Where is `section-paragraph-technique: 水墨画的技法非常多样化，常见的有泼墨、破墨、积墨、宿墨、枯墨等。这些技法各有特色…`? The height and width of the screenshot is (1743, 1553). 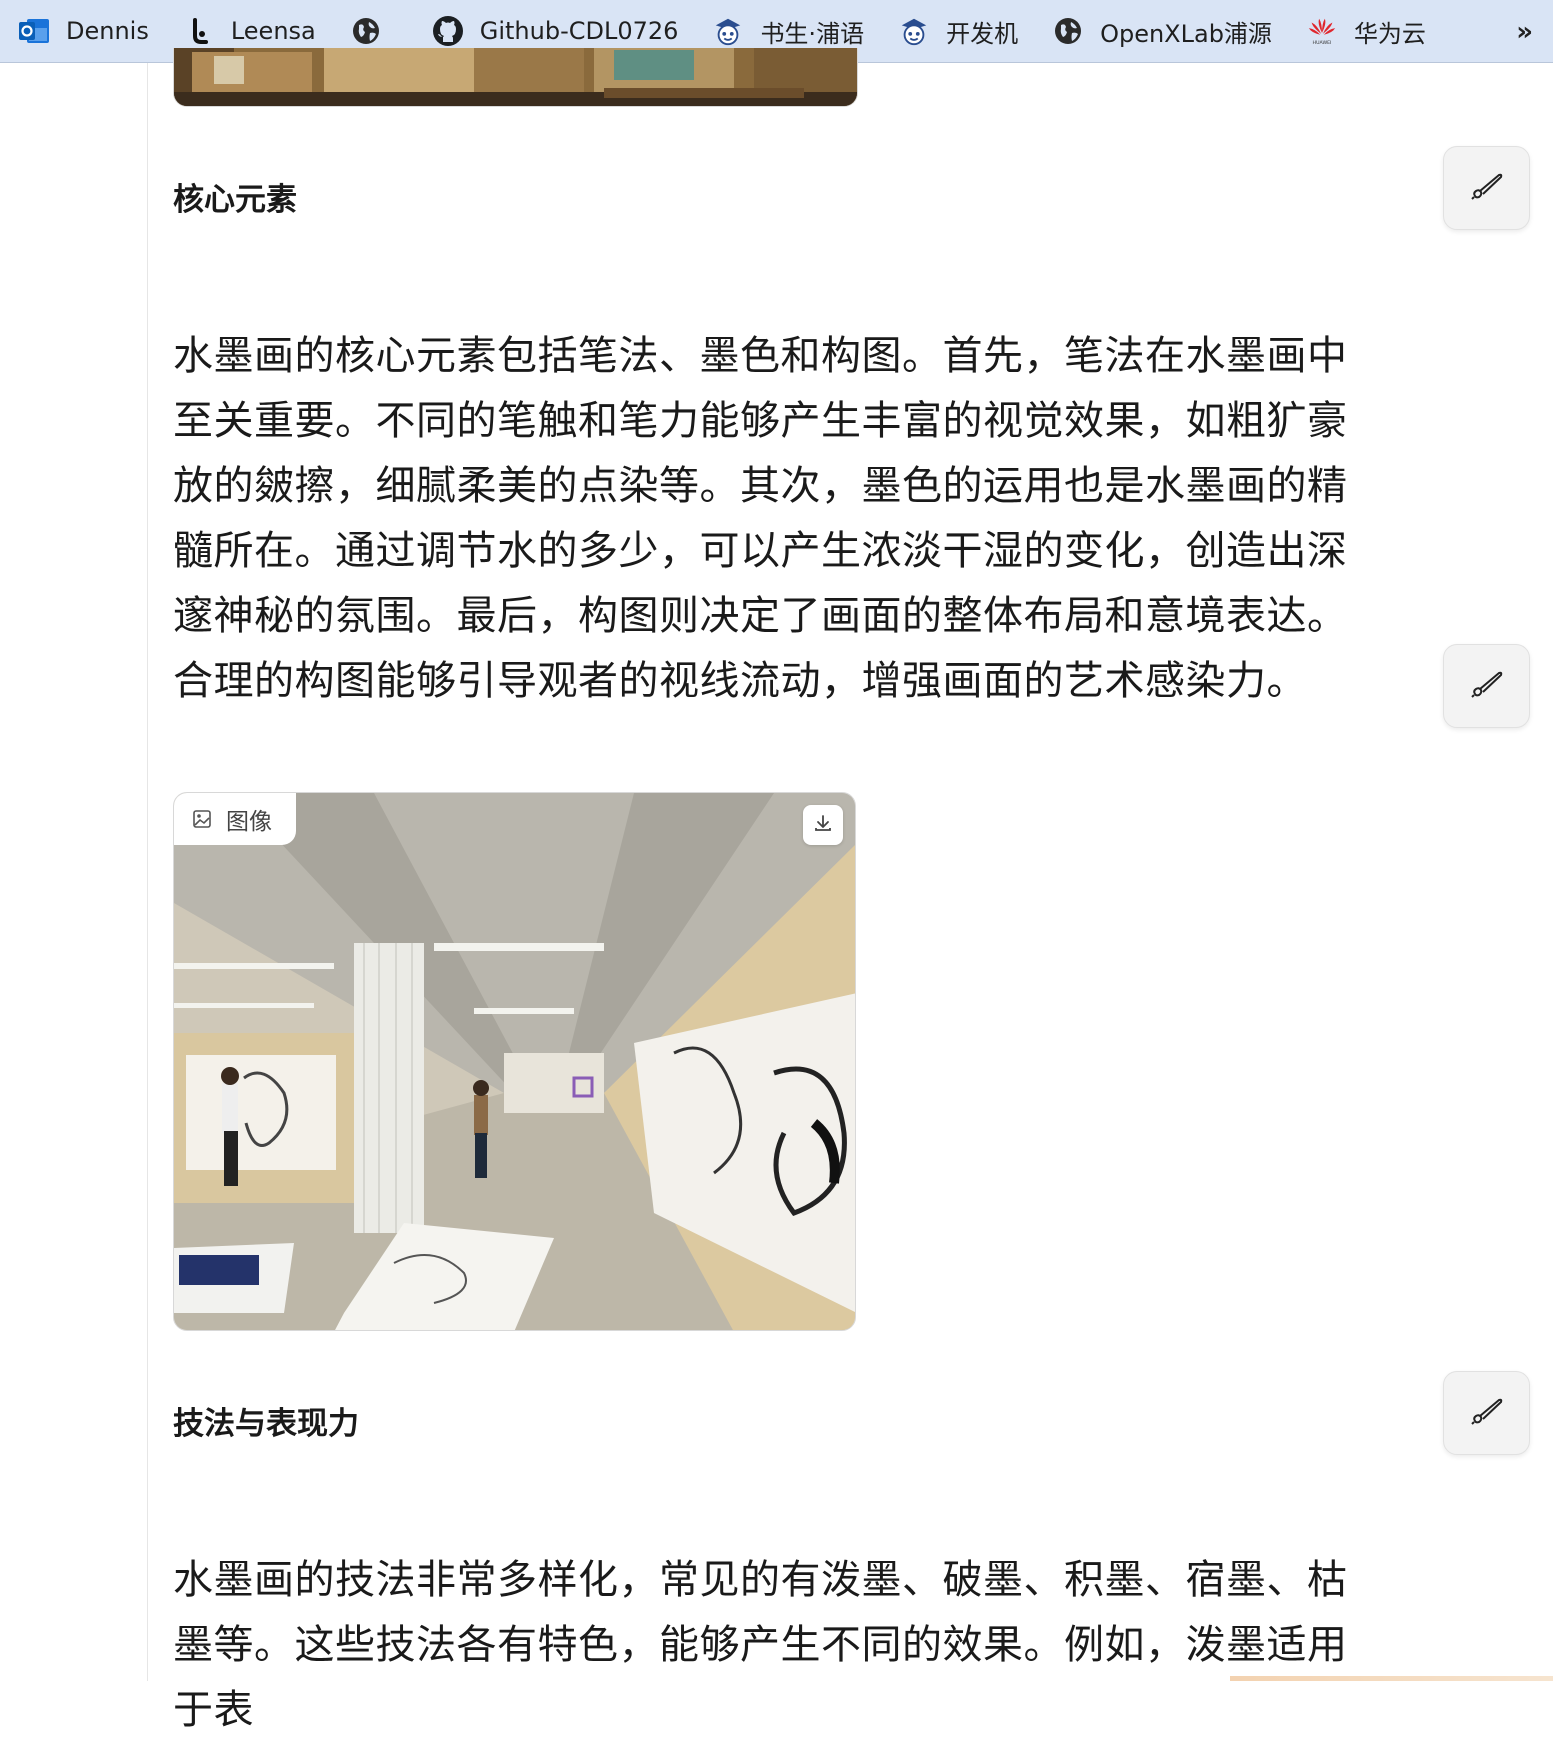
section-paragraph-technique: 水墨画的技法非常多样化，常见的有泼墨、破墨、积墨、宿墨、枯墨等。这些技法各有特色… is located at coordinates (760, 1645).